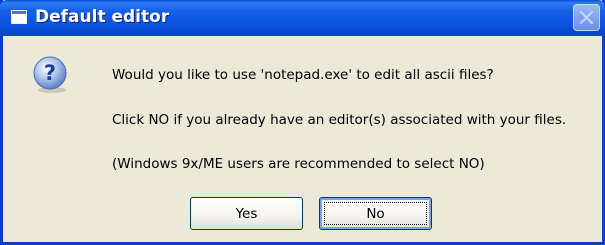 This screenshot has width=605, height=245. I want to click on close-icon, so click(586, 17).